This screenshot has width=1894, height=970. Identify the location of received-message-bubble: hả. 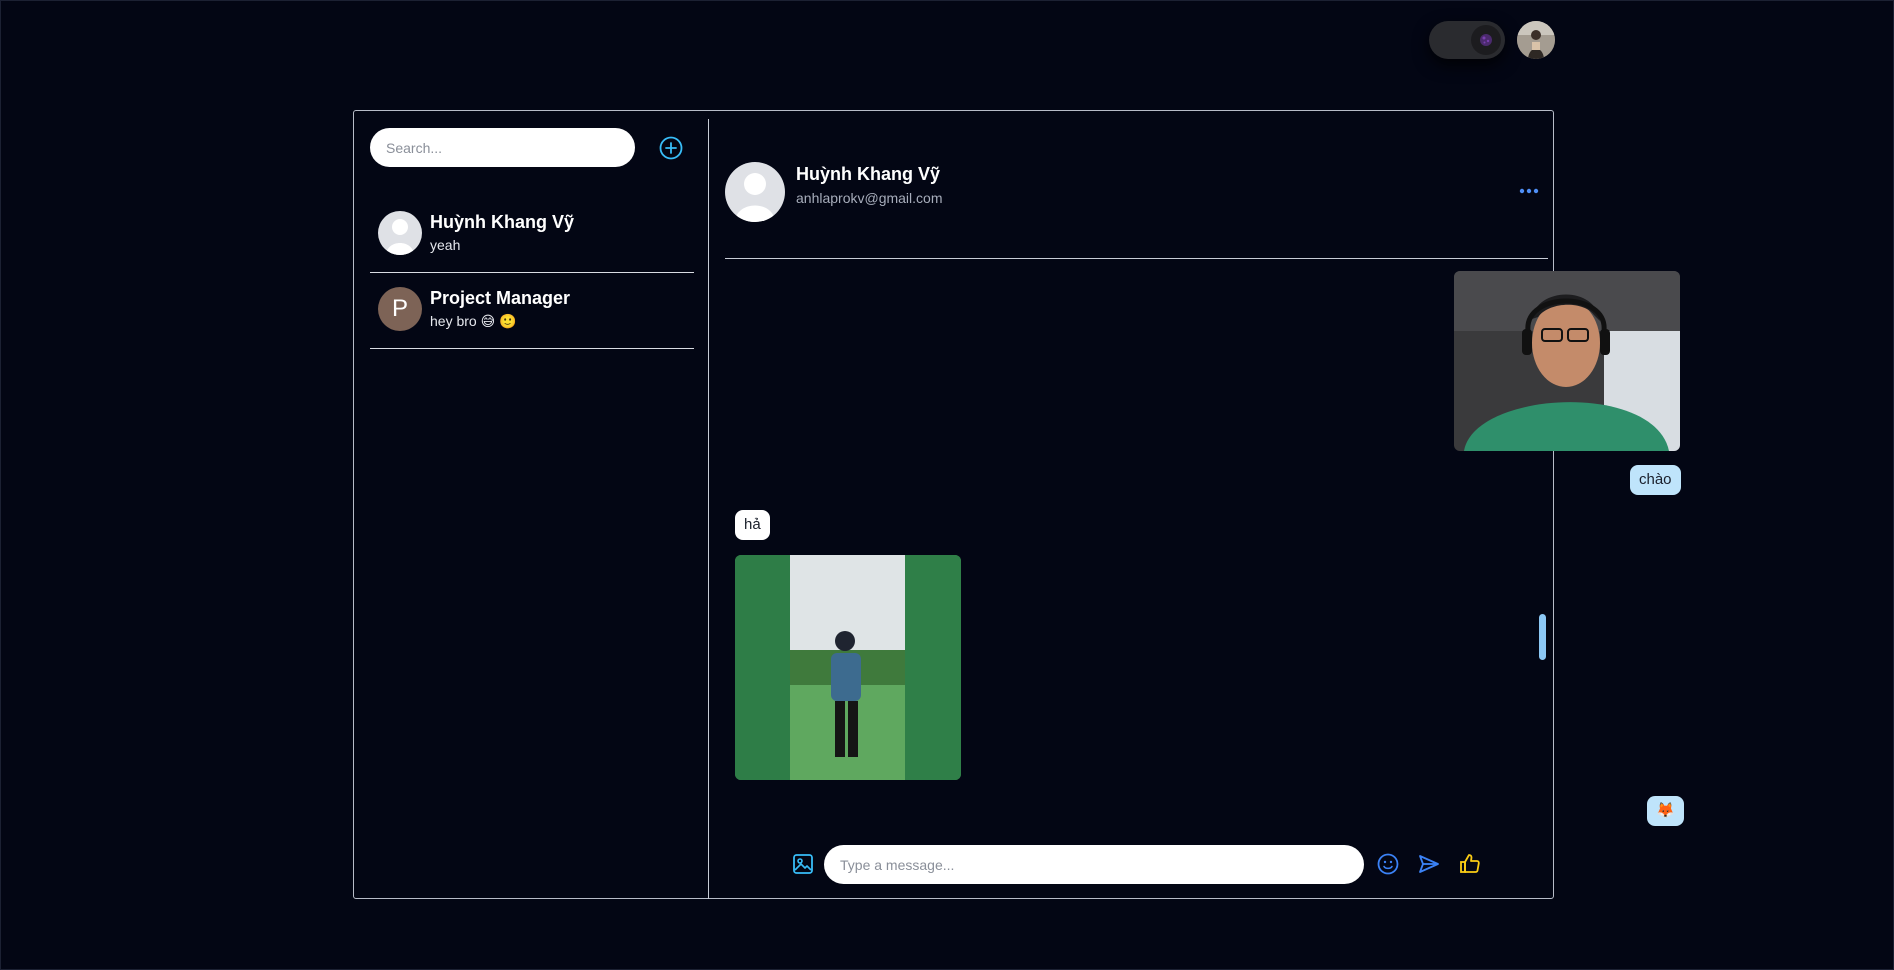
(752, 525).